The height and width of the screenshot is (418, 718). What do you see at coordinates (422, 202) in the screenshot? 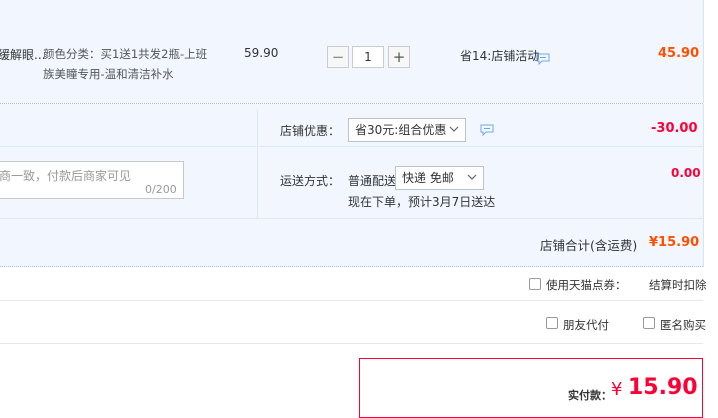
I see `shipping-eta: 现在下单，预计3月7日送达` at bounding box center [422, 202].